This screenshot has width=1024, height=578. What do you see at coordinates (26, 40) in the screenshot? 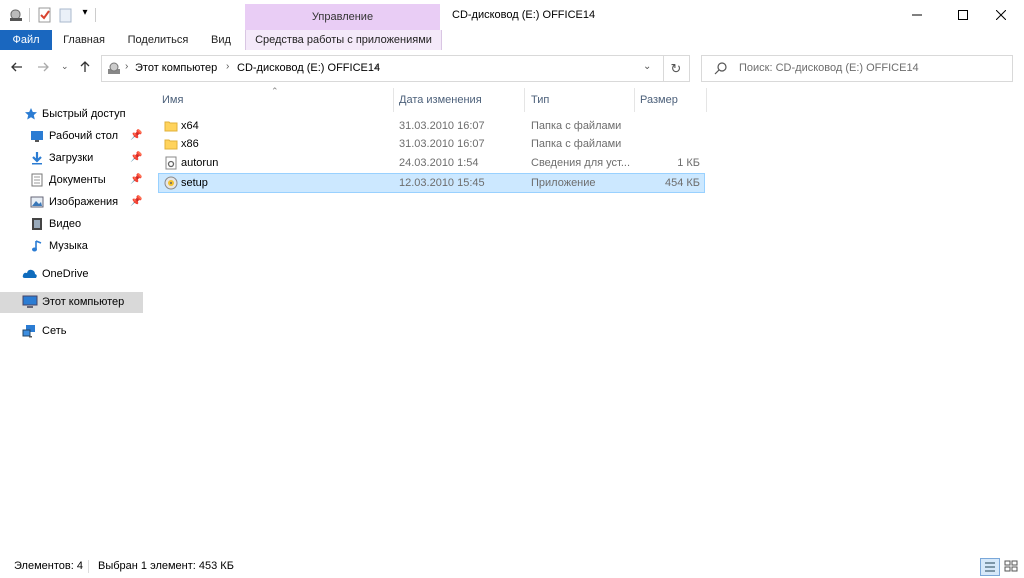
I see `tab-file: Файл` at bounding box center [26, 40].